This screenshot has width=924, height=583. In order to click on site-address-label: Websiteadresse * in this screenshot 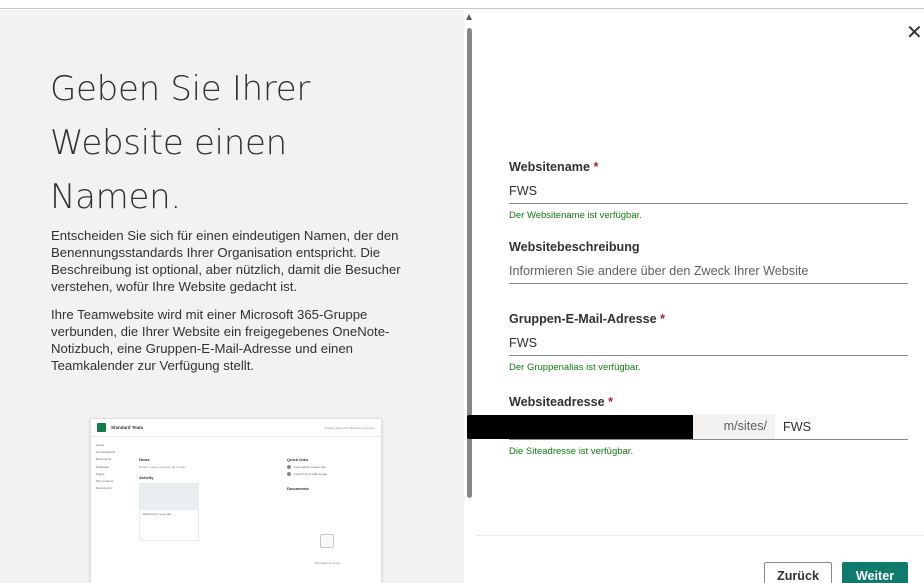, I will do `click(561, 402)`.